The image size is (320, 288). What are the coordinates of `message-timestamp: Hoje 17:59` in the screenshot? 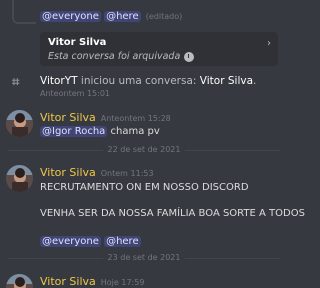 It's located at (122, 282).